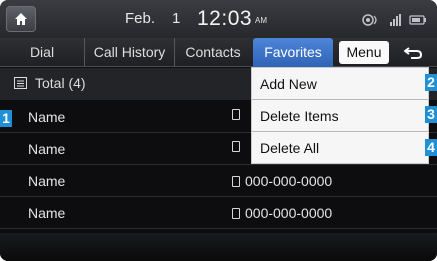  I want to click on menu-item-delete-items: Delete Items, so click(340, 116).